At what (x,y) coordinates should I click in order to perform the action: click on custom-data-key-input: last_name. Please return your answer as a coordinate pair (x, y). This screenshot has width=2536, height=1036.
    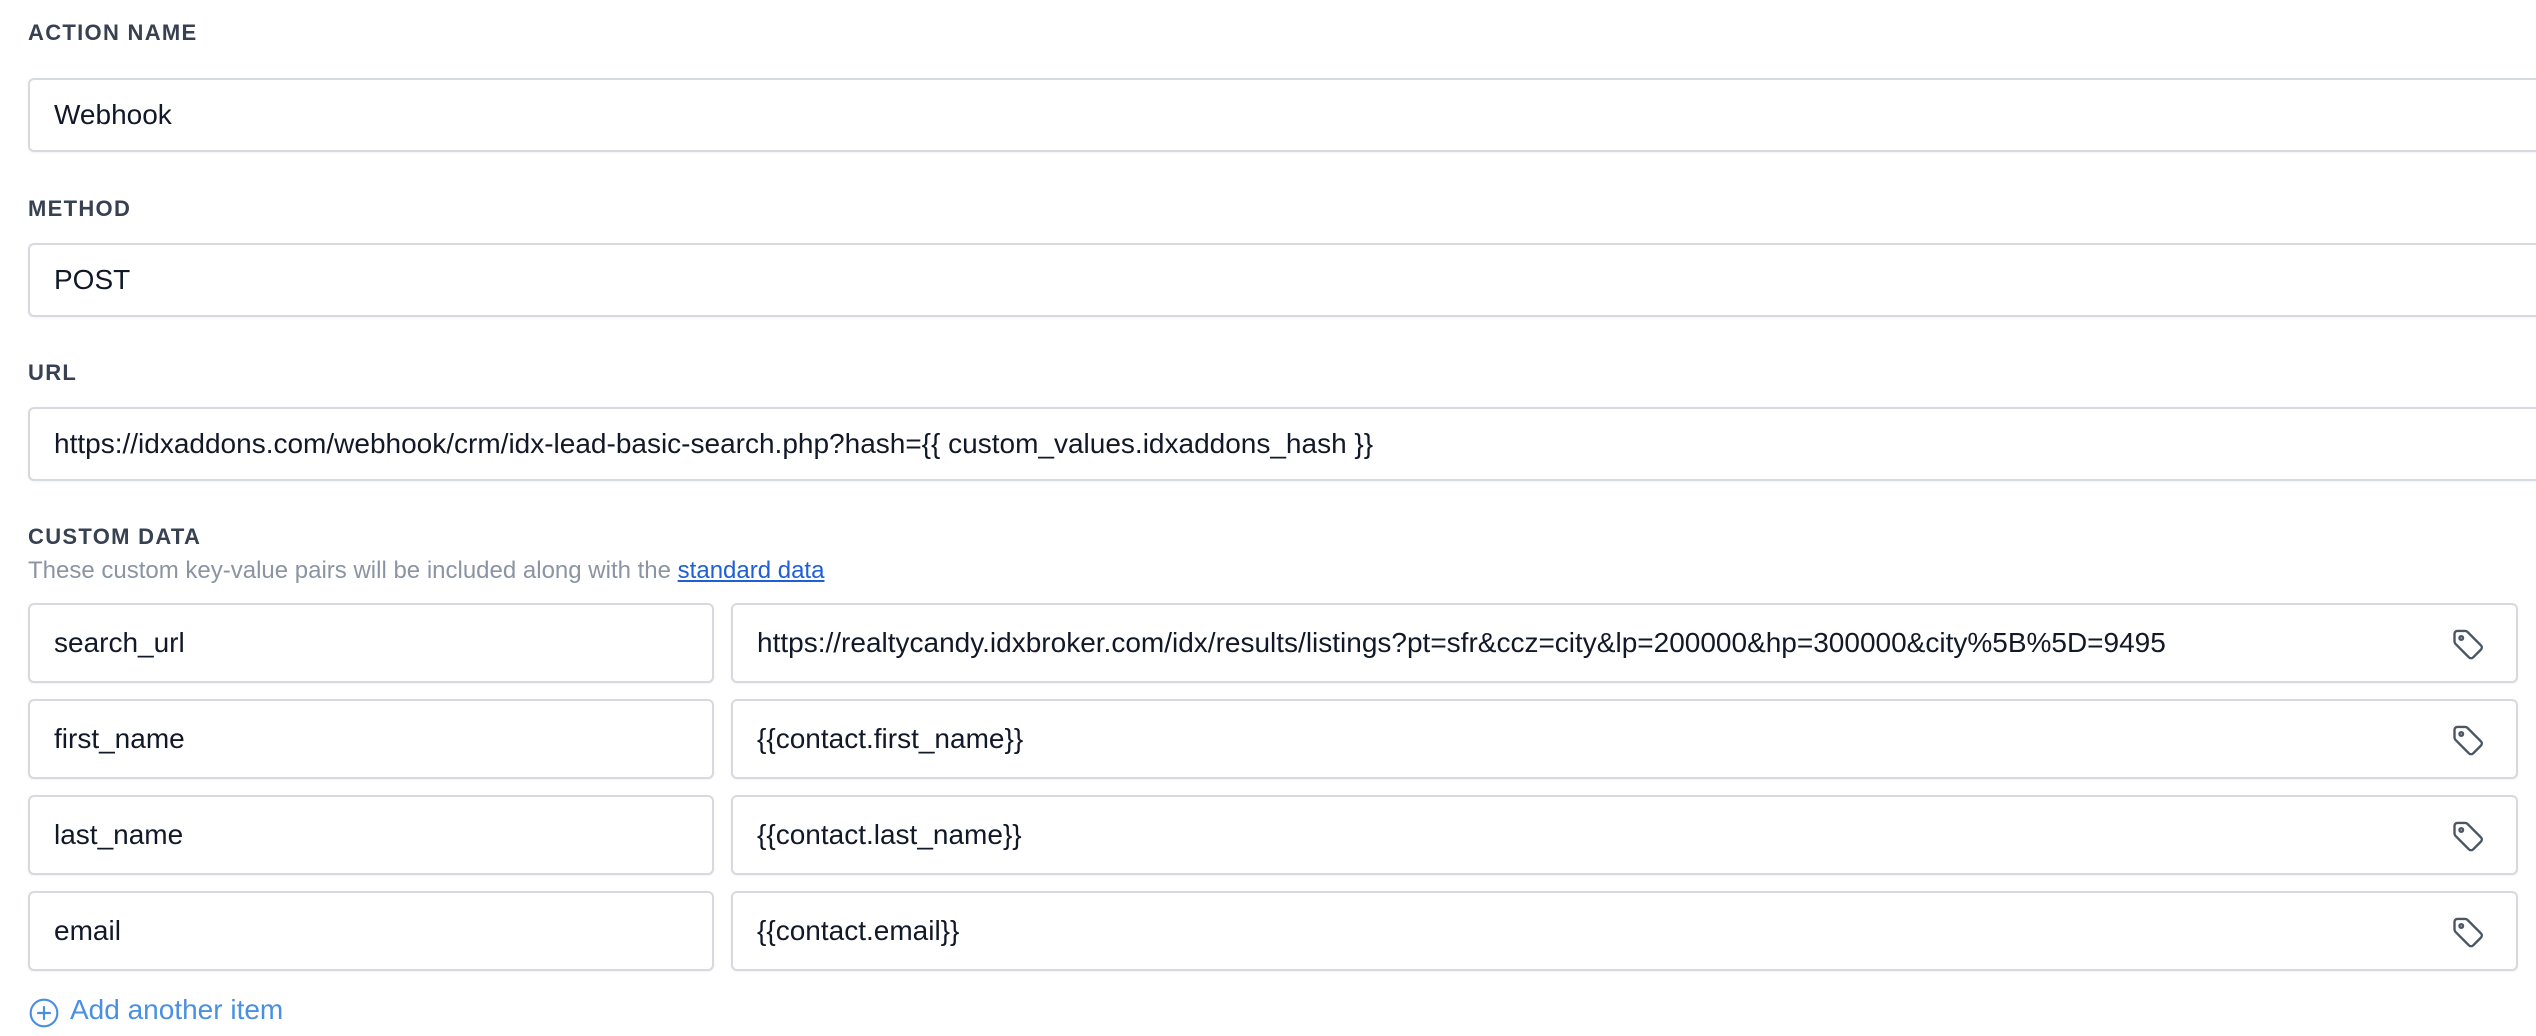
    Looking at the image, I should click on (371, 835).